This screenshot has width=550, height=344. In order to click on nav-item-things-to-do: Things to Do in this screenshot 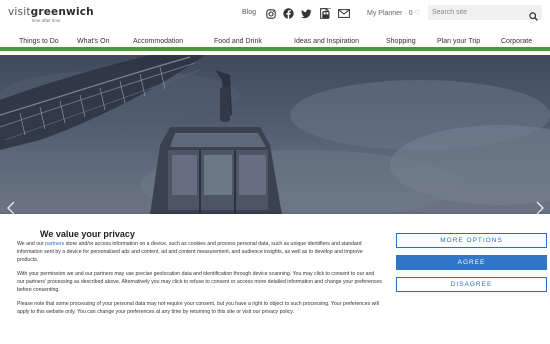, I will do `click(39, 41)`.